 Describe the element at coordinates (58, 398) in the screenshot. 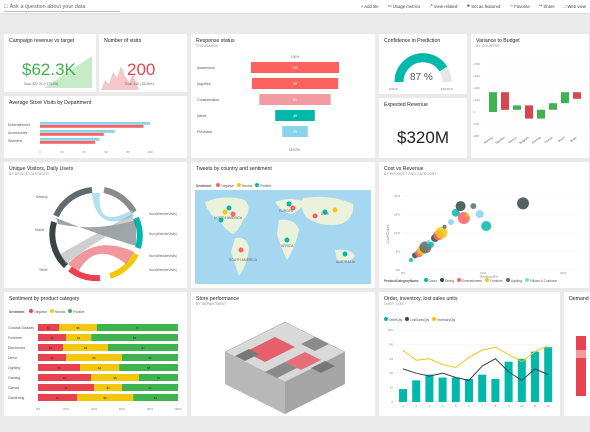

I see `bar-label: $4` at that location.